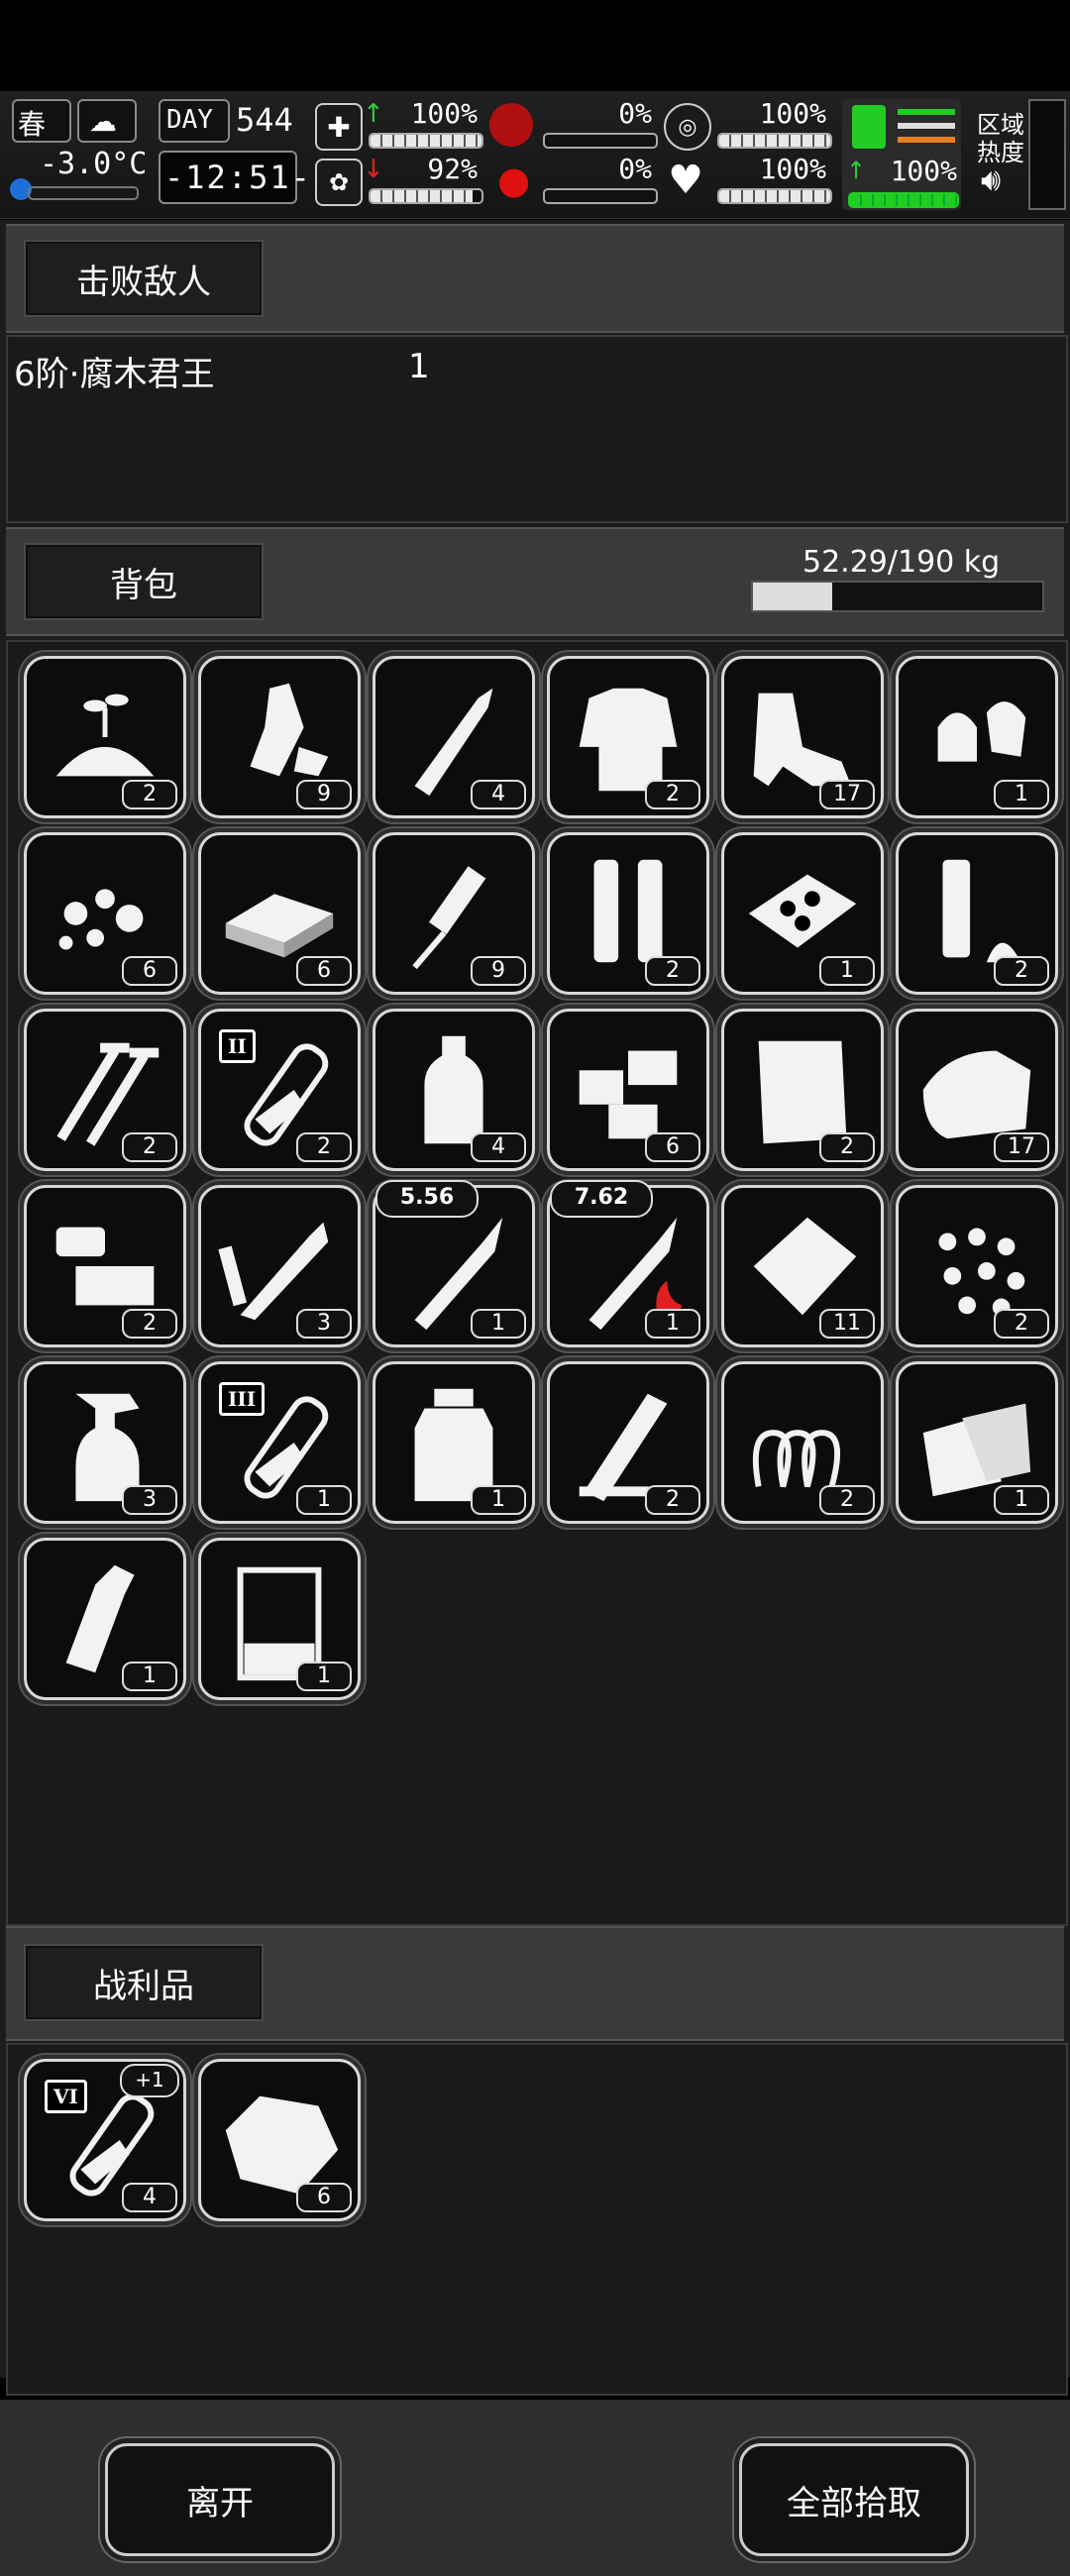 The height and width of the screenshot is (2576, 1070). I want to click on backpack-item-slot: 7.62 1, so click(628, 1264).